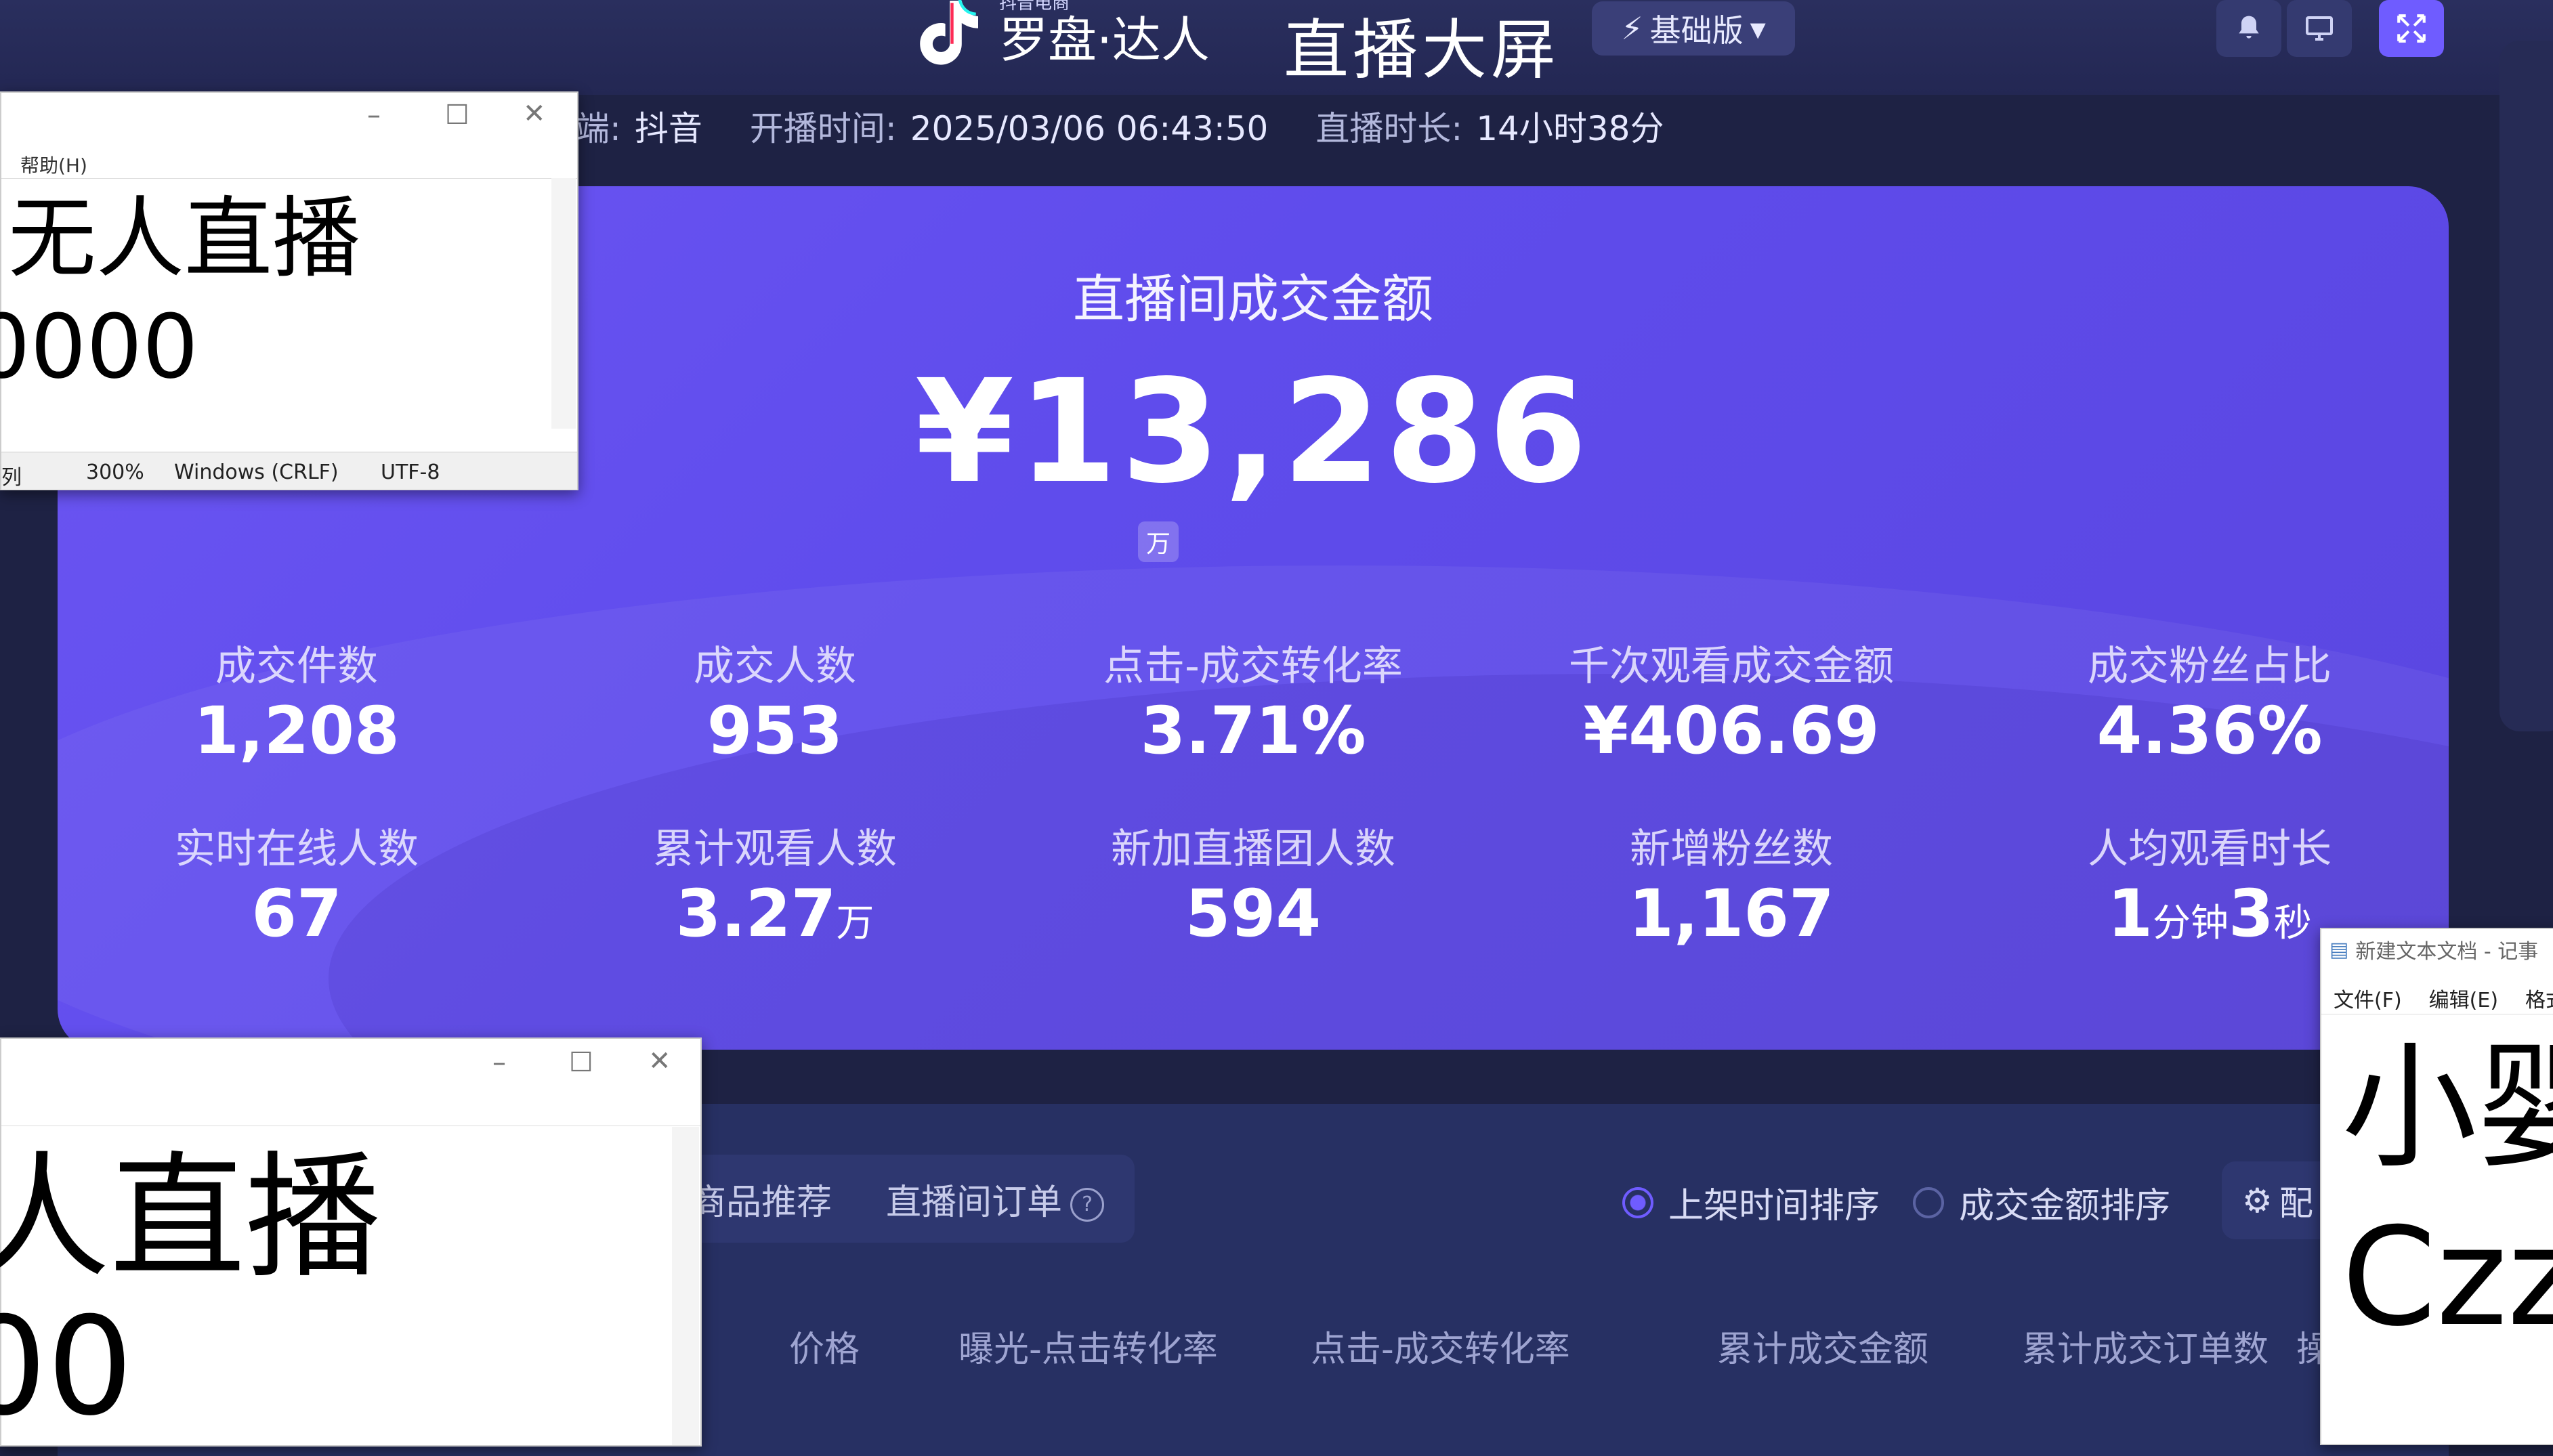 Image resolution: width=2553 pixels, height=1456 pixels. I want to click on notepad-app-icon: ▤, so click(2339, 949).